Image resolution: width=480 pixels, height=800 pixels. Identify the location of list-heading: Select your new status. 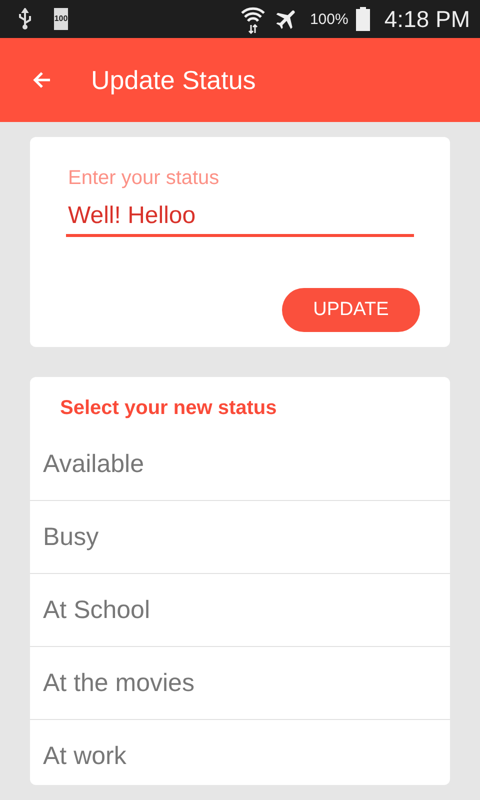
(168, 408).